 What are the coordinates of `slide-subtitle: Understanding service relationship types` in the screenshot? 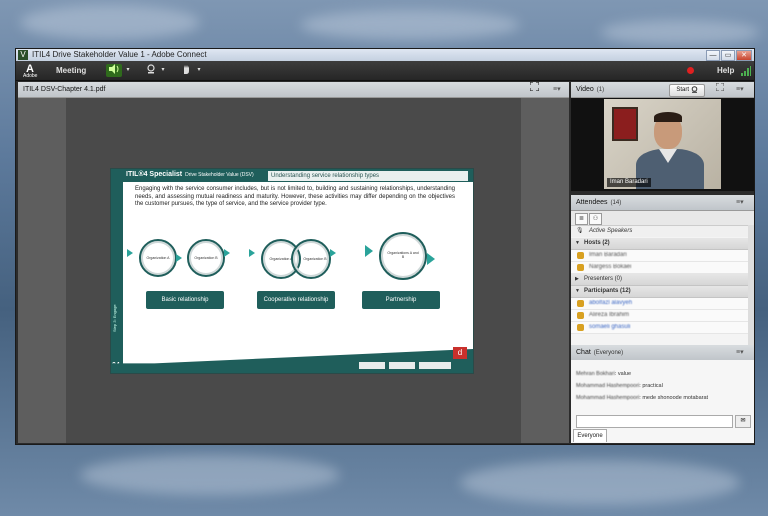 It's located at (368, 176).